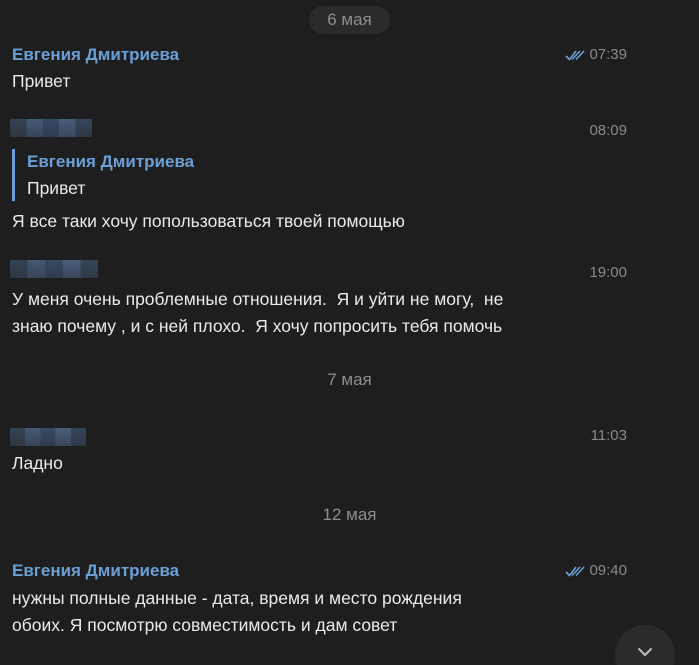 The width and height of the screenshot is (699, 665). Describe the element at coordinates (608, 130) in the screenshot. I see `message-time: 08:09` at that location.